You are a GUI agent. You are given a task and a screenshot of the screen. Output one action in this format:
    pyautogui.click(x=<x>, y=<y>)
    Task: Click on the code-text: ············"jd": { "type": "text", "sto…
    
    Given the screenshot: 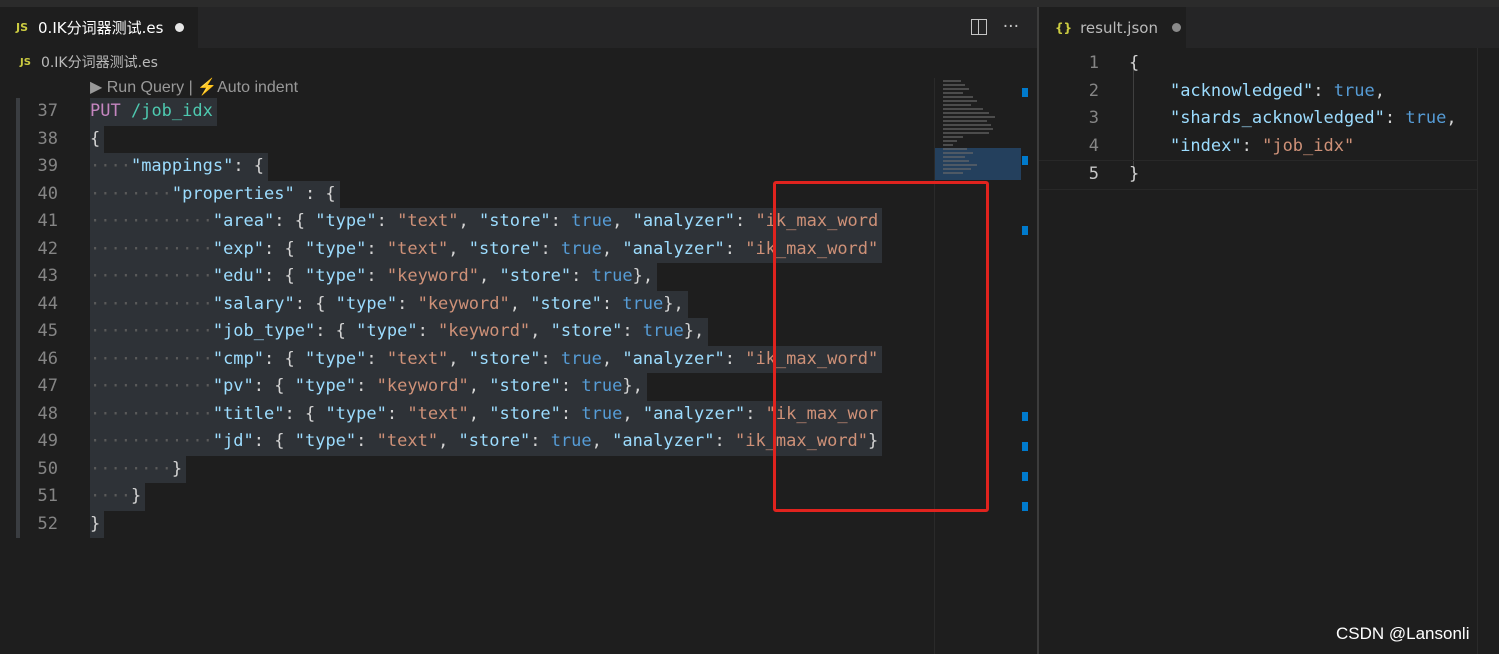 What is the action you would take?
    pyautogui.click(x=486, y=442)
    